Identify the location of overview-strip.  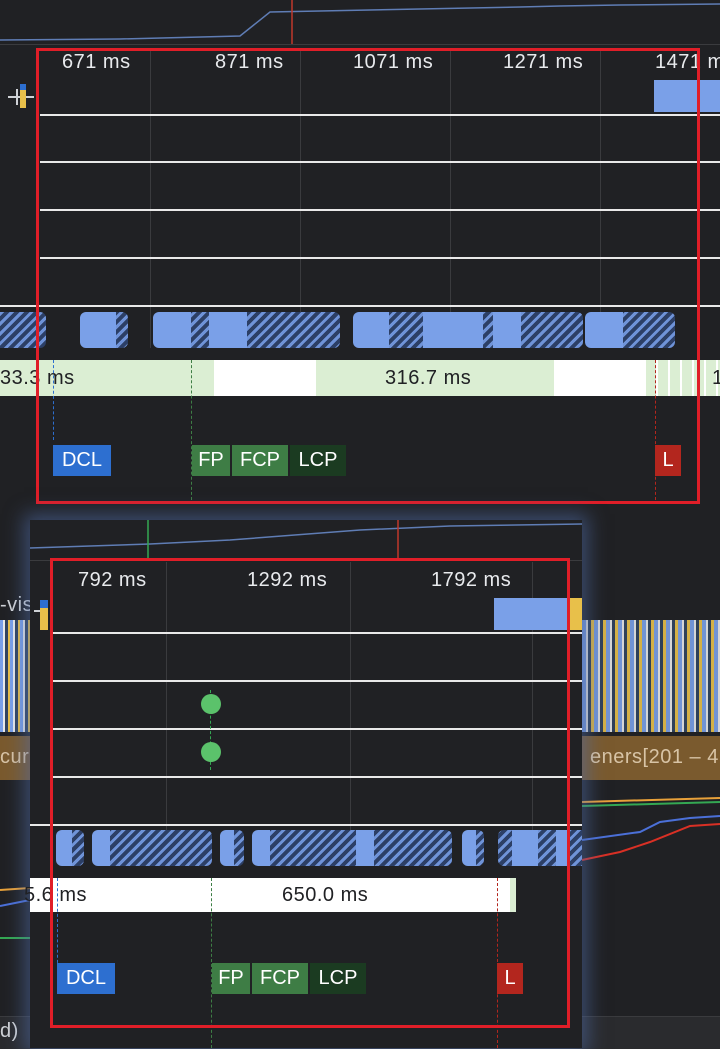
(360, 22).